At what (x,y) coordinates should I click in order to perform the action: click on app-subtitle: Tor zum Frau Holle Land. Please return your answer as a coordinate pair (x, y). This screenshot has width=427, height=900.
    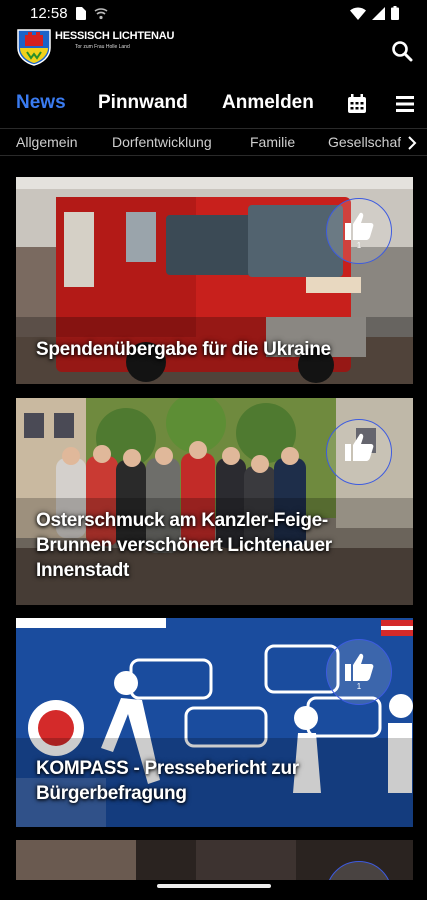
    Looking at the image, I should click on (102, 47).